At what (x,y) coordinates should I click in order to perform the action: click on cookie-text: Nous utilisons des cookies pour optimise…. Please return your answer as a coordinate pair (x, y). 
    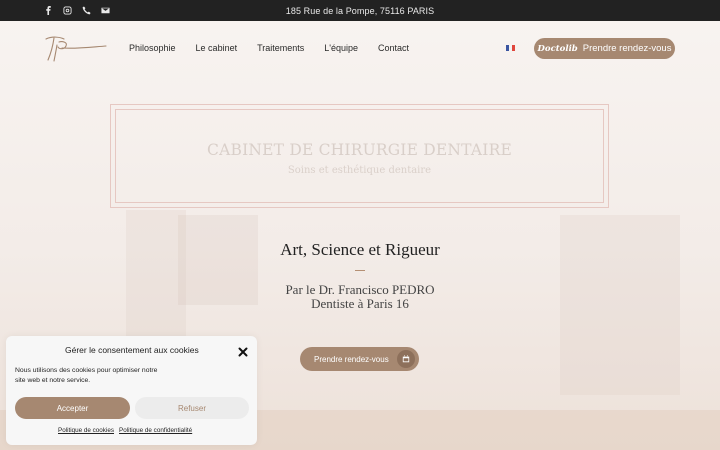
    Looking at the image, I should click on (86, 375).